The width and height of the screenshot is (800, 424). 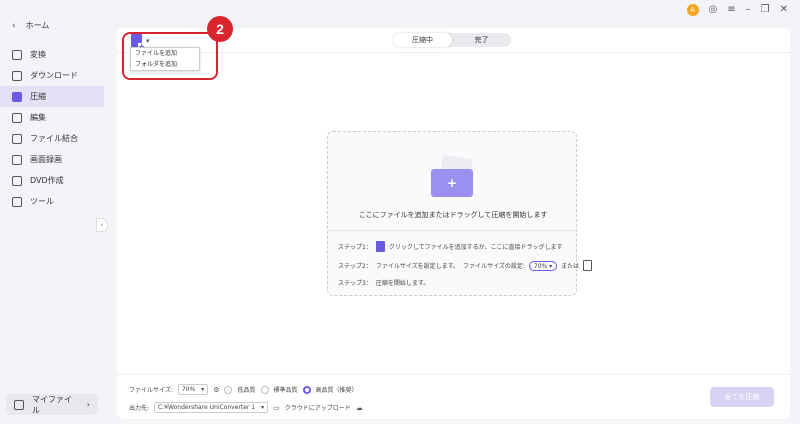 I want to click on sidebar-item-label: ツール, so click(x=42, y=201).